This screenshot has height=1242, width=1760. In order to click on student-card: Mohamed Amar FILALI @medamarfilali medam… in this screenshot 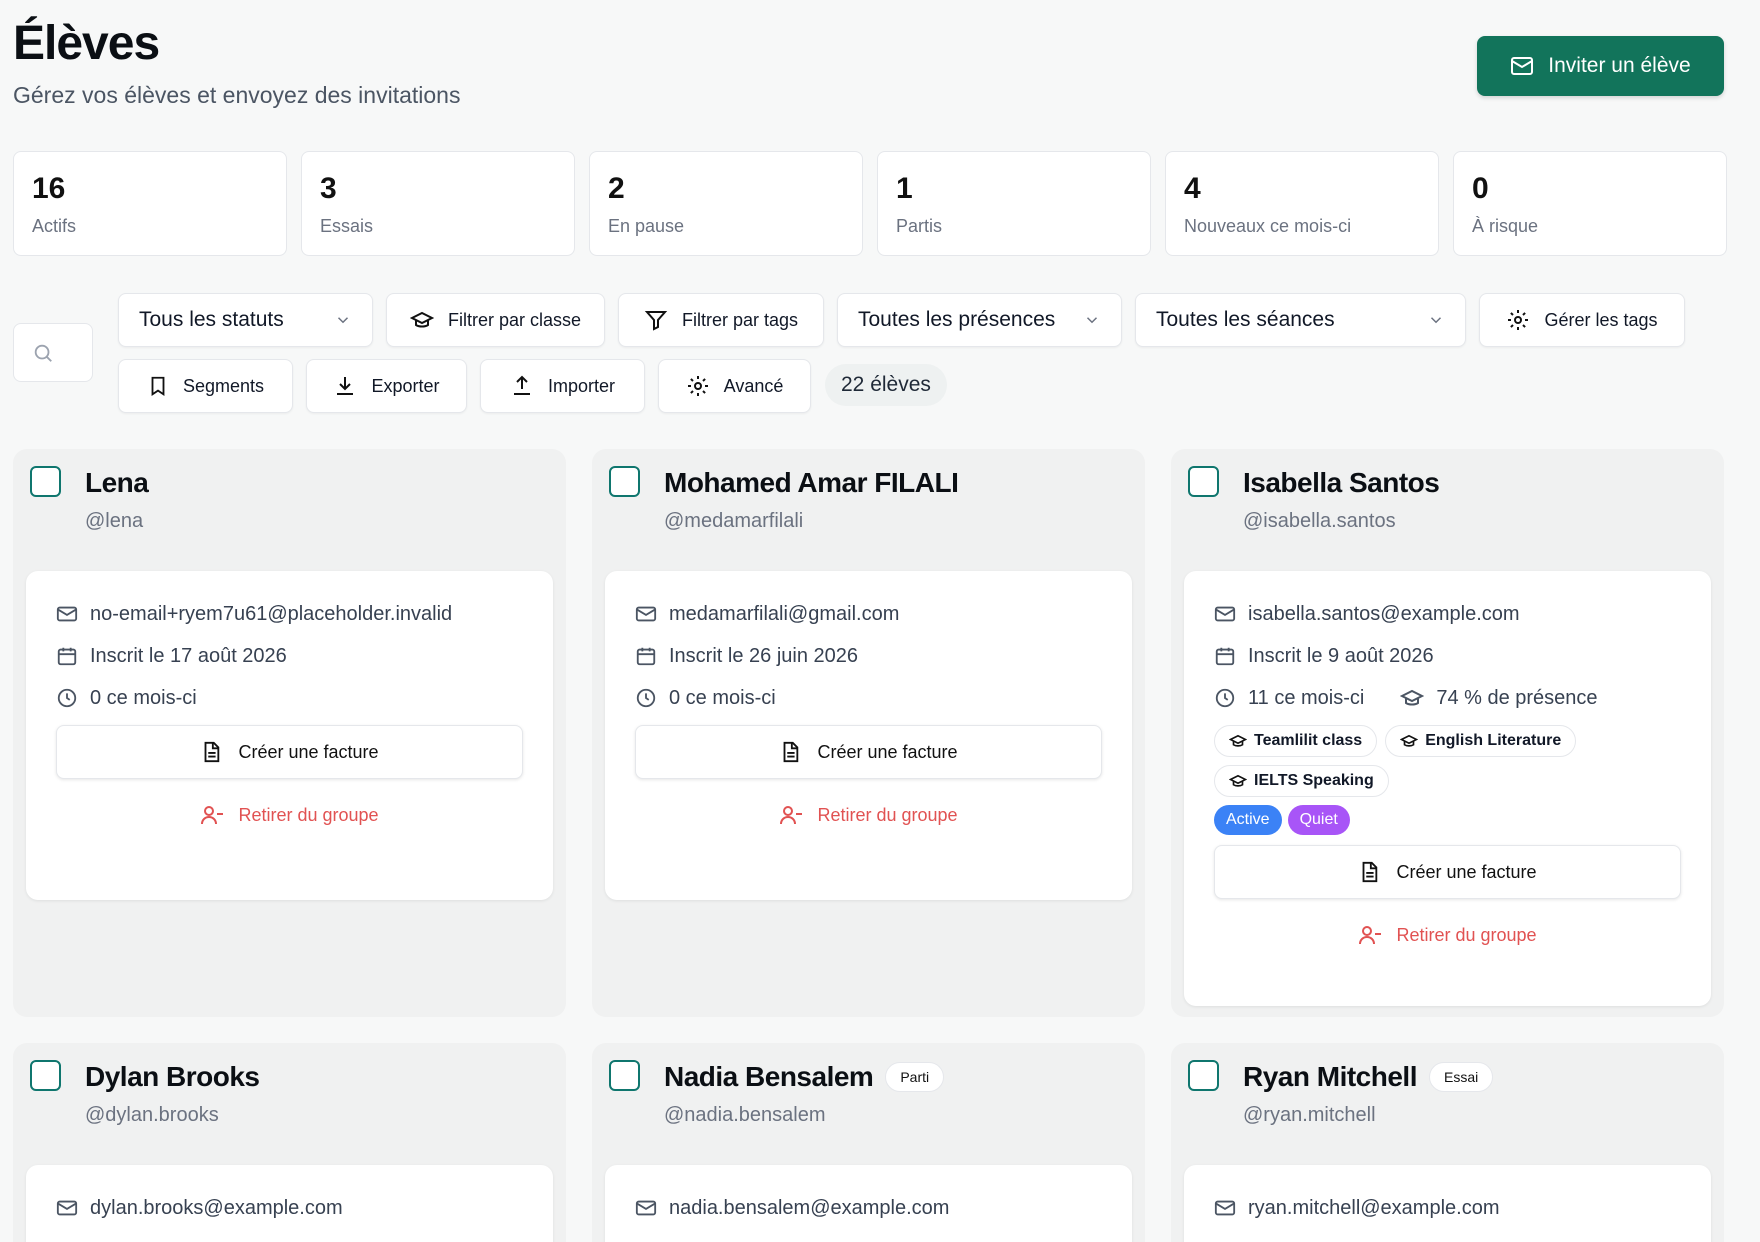, I will do `click(868, 733)`.